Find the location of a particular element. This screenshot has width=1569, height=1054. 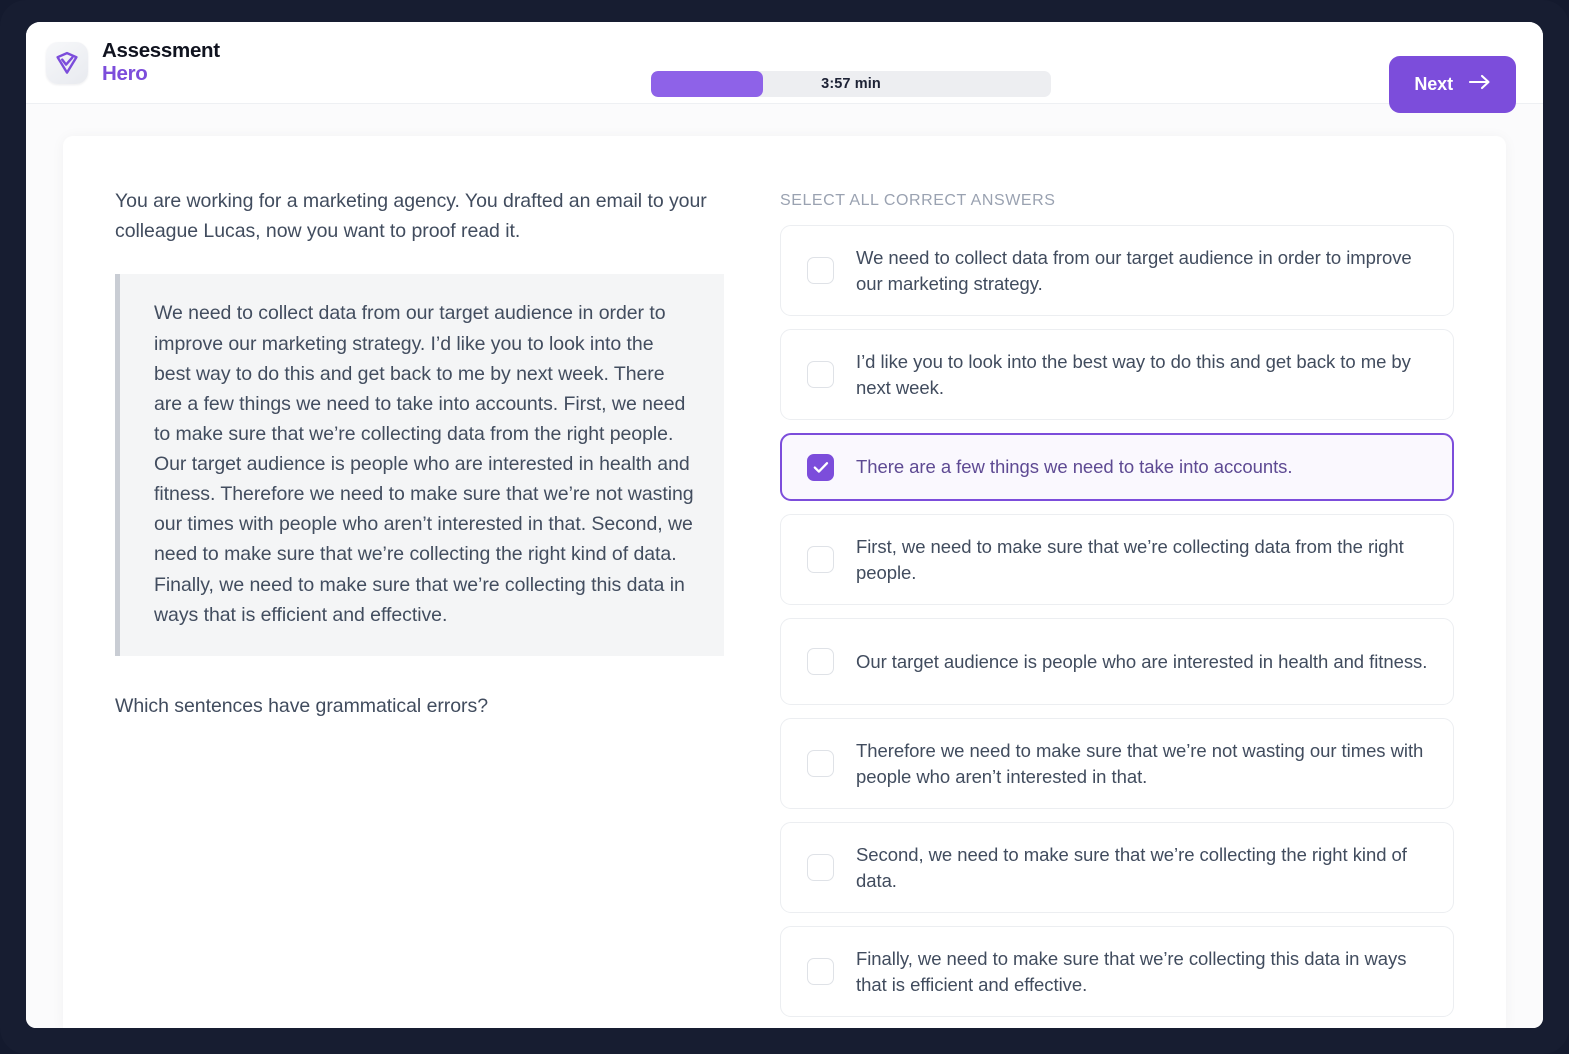

next-button-label: Next is located at coordinates (1433, 84).